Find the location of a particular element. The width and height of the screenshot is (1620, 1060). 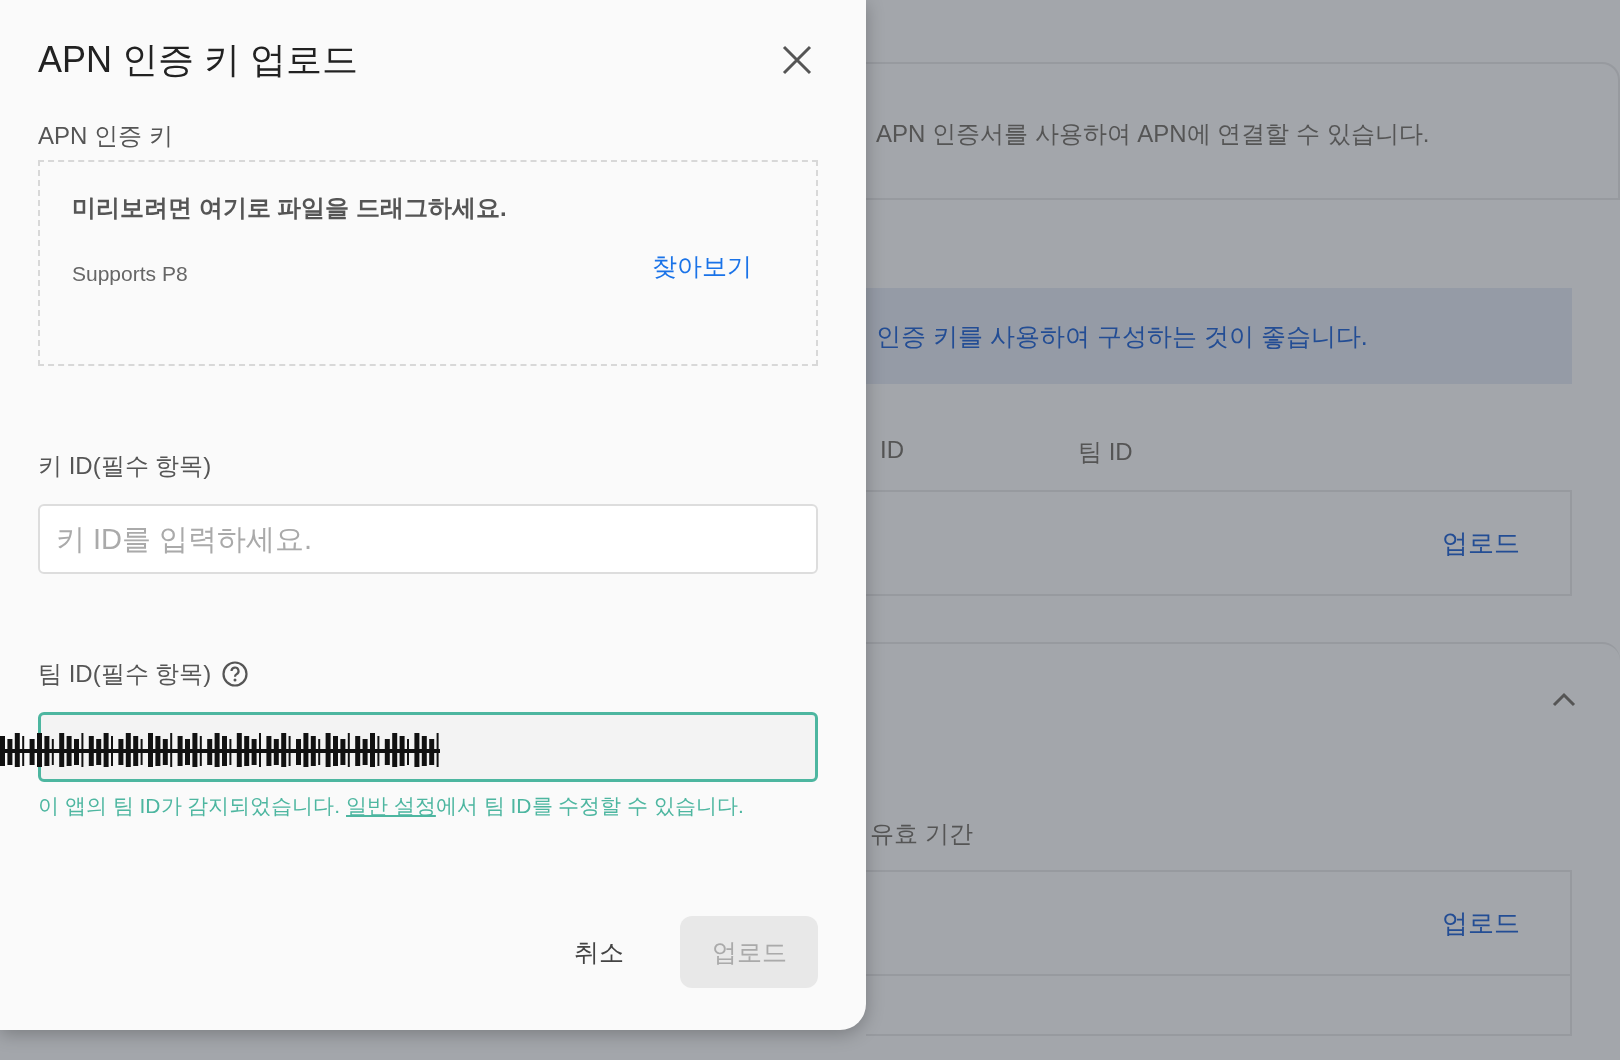

column-header: 유효 기간 is located at coordinates (921, 834).